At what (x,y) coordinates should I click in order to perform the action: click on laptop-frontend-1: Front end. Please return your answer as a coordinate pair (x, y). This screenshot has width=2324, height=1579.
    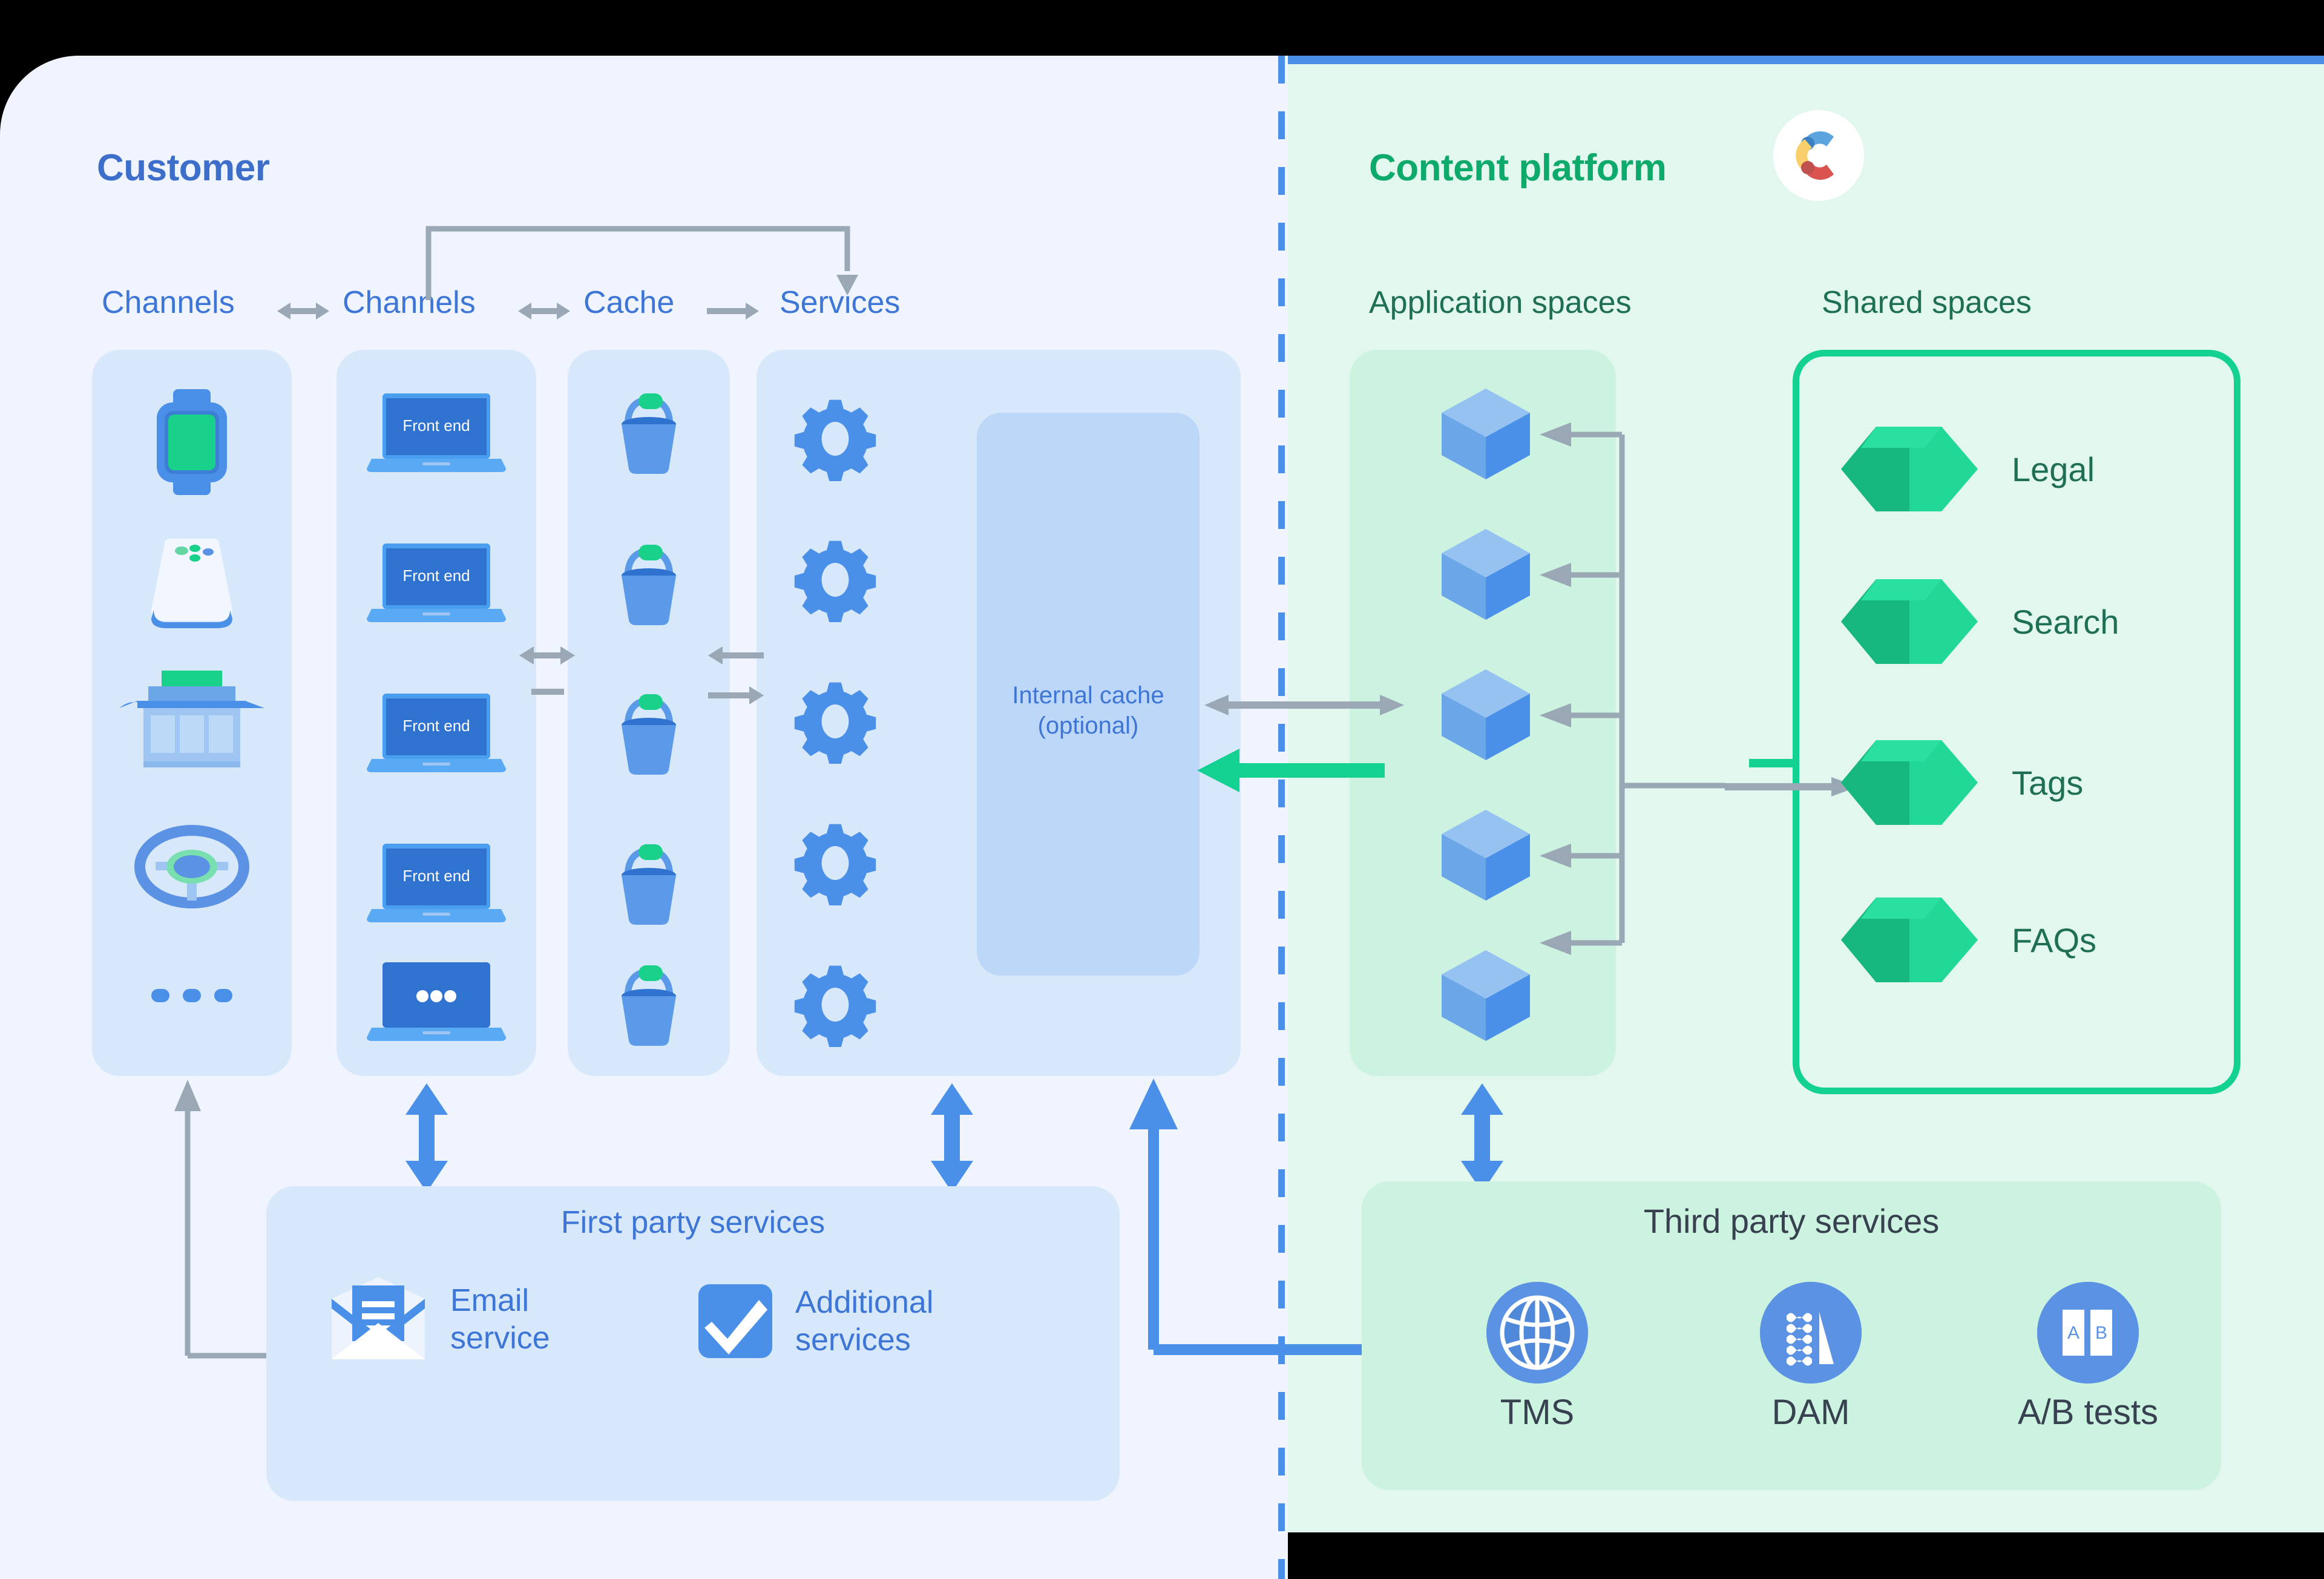
    Looking at the image, I should click on (436, 432).